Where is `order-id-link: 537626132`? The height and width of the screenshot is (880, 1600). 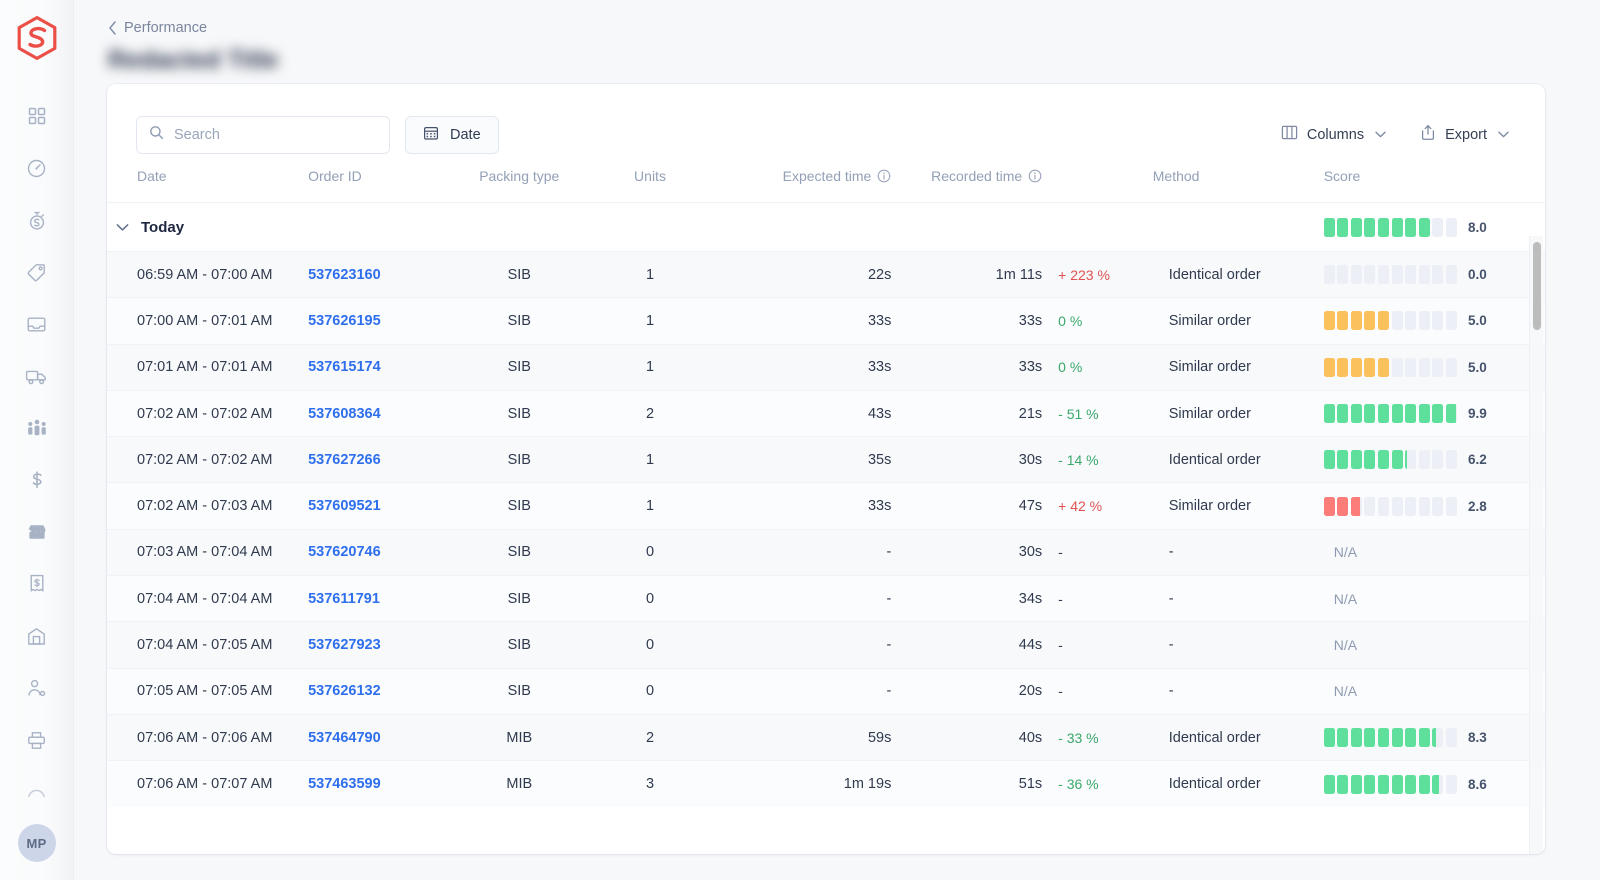 order-id-link: 537626132 is located at coordinates (344, 691).